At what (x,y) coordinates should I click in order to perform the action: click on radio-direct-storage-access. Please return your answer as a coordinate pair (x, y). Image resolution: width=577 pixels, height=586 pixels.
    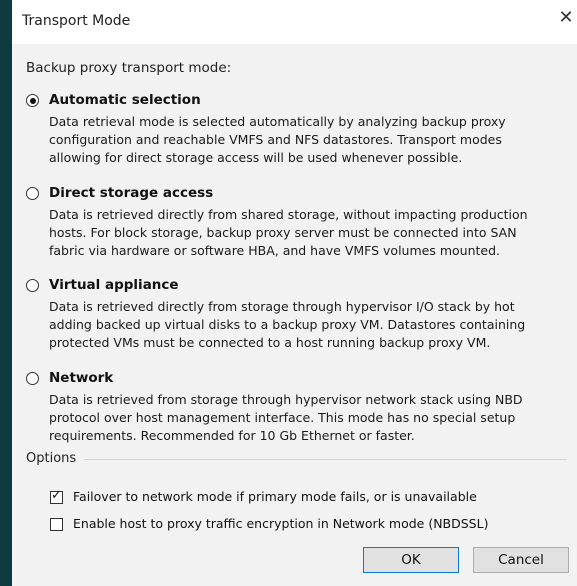
    Looking at the image, I should click on (32, 193).